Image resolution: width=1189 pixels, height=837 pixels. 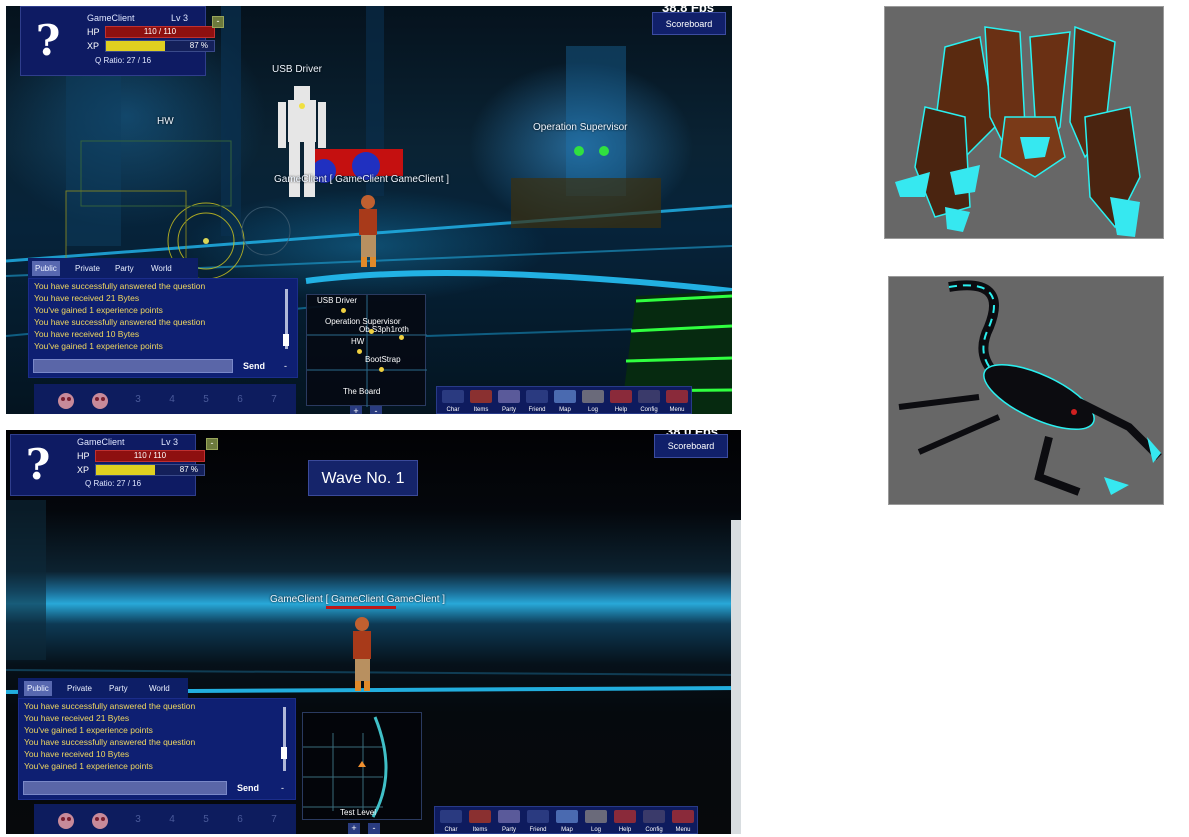 I want to click on hw-label: HW, so click(x=165, y=121).